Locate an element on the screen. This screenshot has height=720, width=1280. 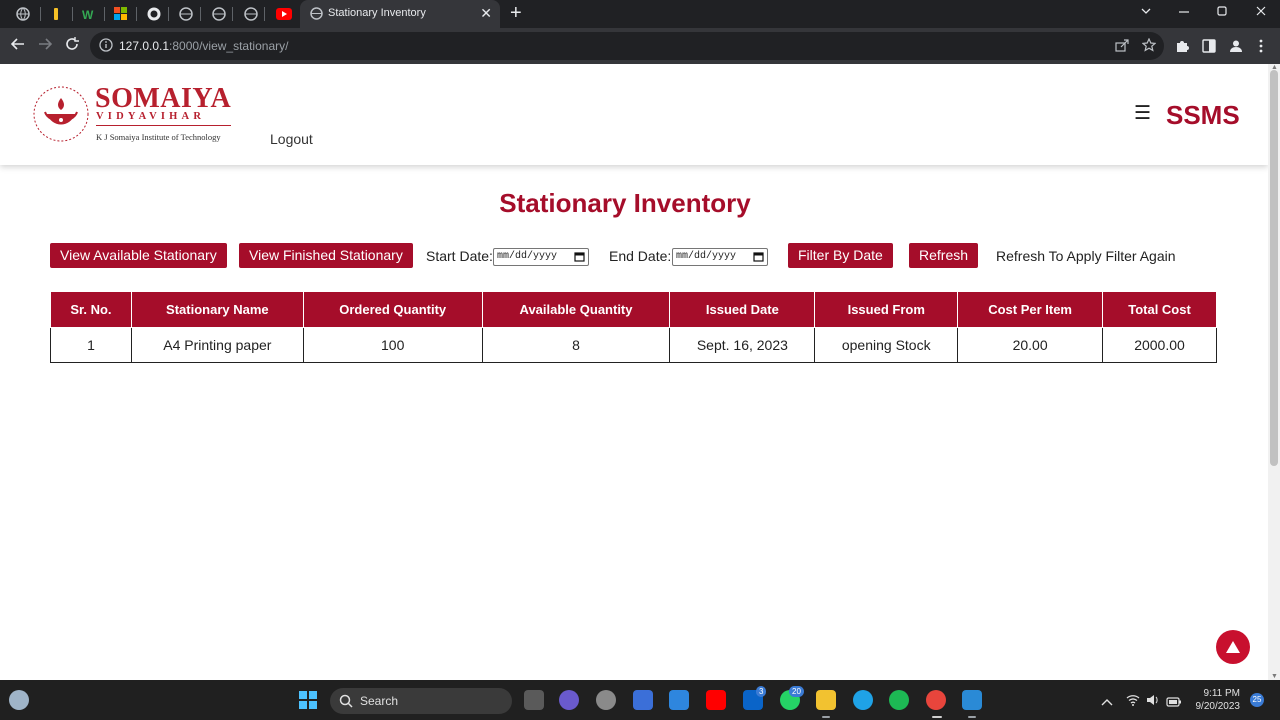
scroll-down-arrow-icon: ▼ is located at coordinates (1274, 676).